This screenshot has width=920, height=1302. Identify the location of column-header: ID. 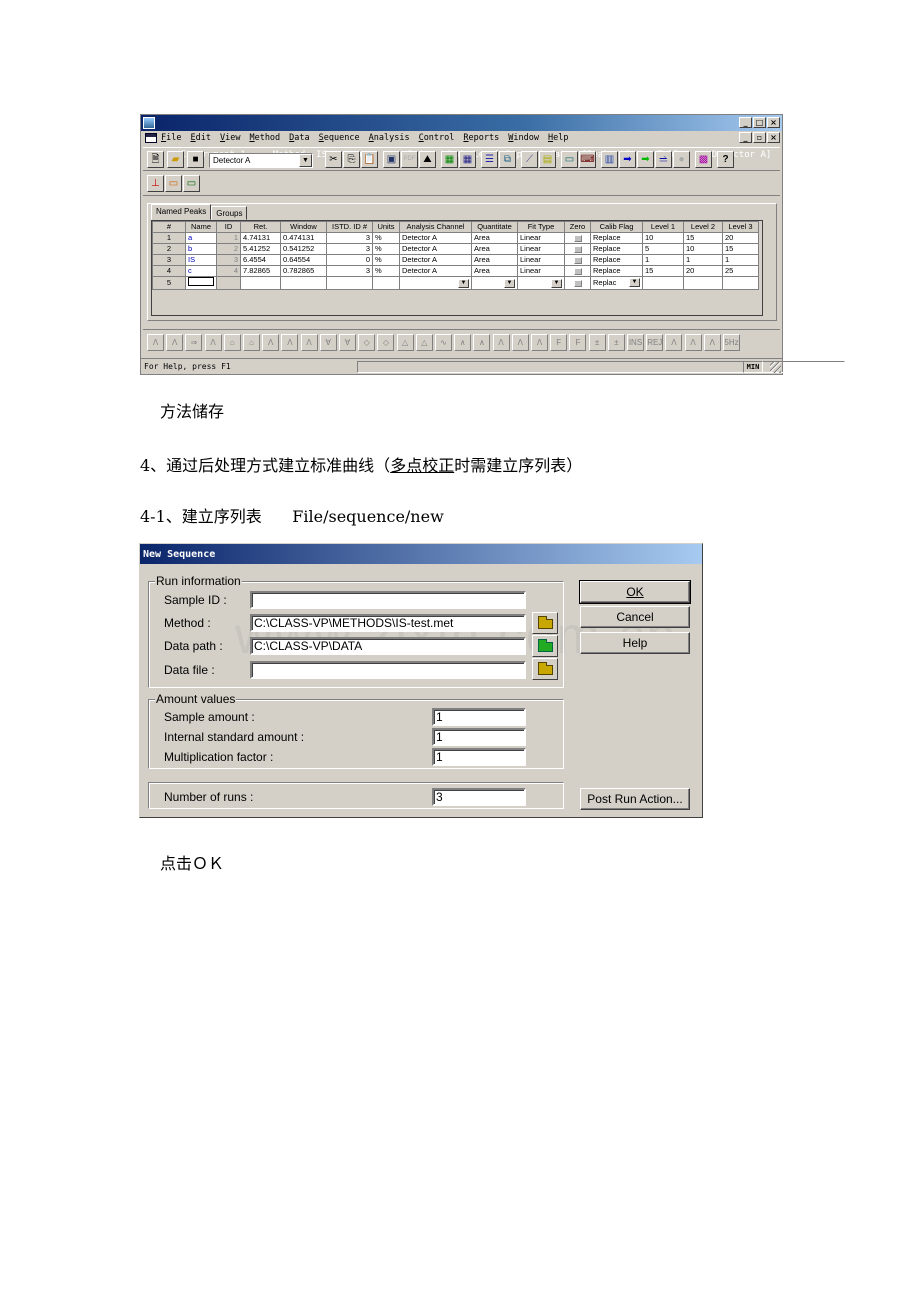
(228, 227).